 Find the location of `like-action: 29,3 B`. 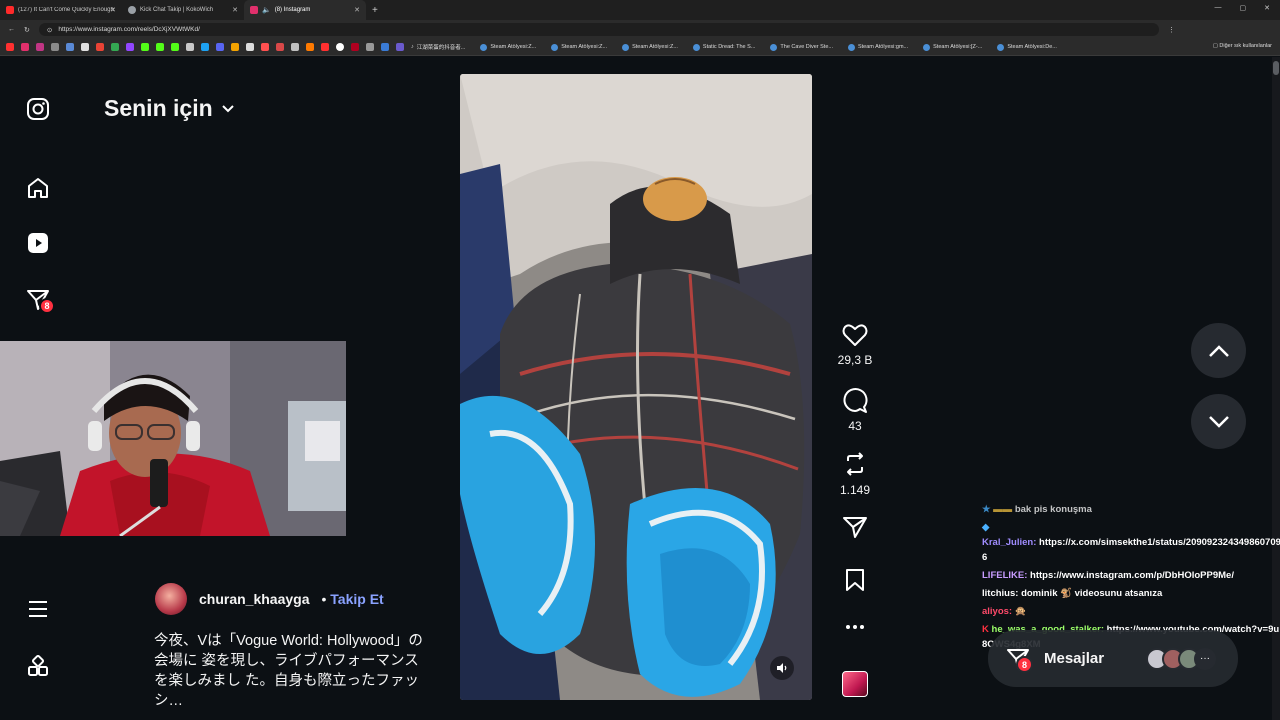

like-action: 29,3 B is located at coordinates (855, 345).